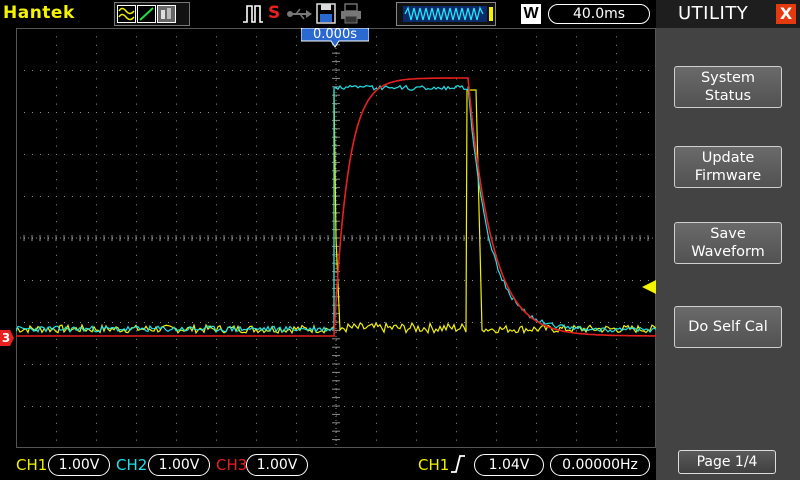 This screenshot has width=800, height=480. What do you see at coordinates (599, 14) in the screenshot?
I see `timebase-readout: 40.0ms` at bounding box center [599, 14].